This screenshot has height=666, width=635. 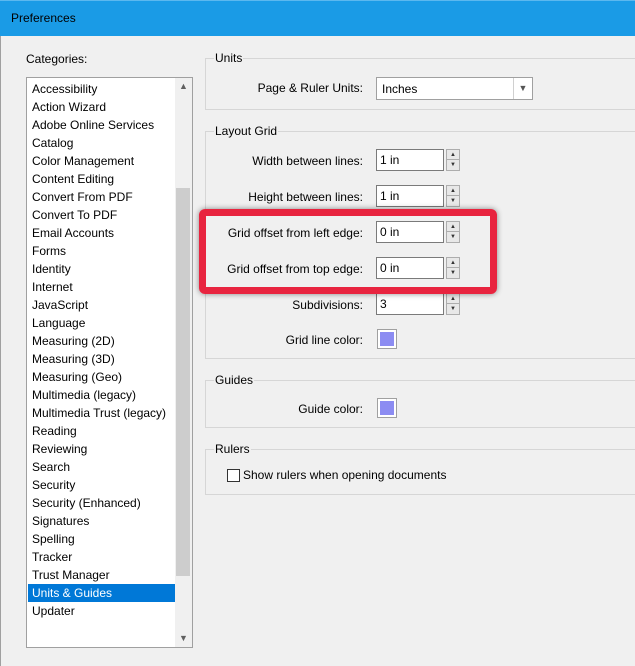 I want to click on scroll-thumb, so click(x=183, y=382).